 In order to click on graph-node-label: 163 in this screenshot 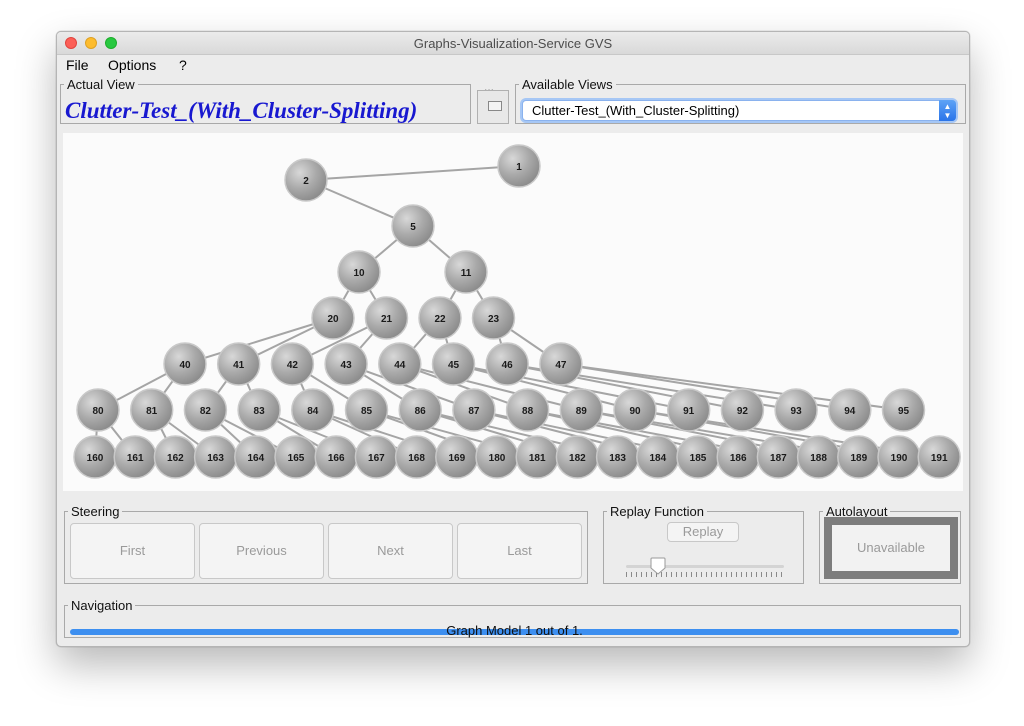, I will do `click(215, 458)`.